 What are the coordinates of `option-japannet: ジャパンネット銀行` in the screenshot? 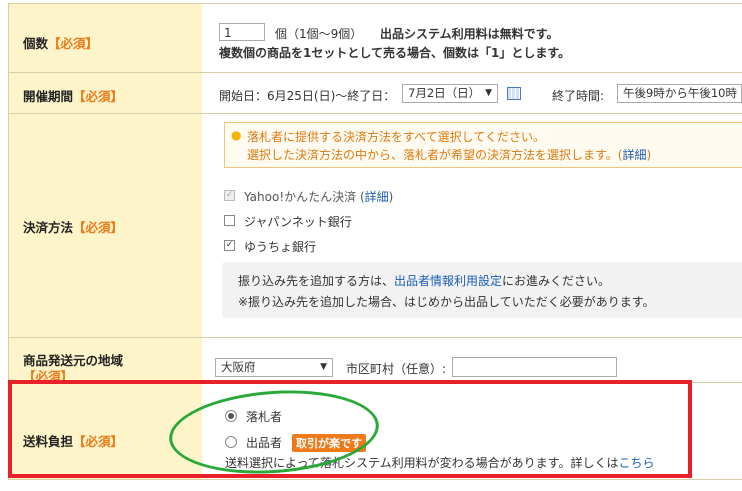 It's located at (298, 222).